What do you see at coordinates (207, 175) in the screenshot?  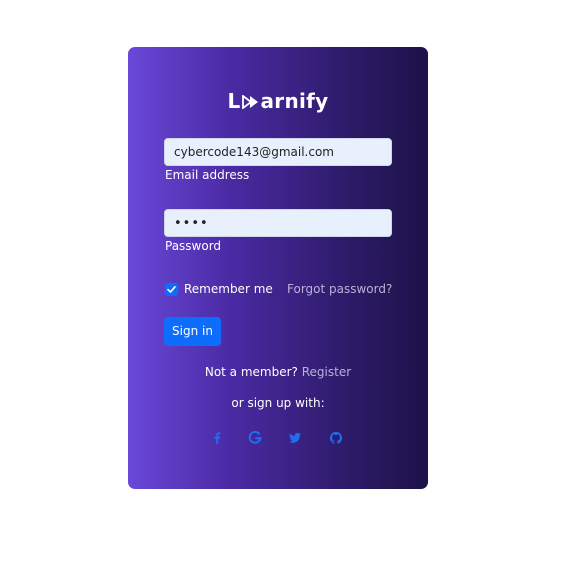 I see `email-label: Email address` at bounding box center [207, 175].